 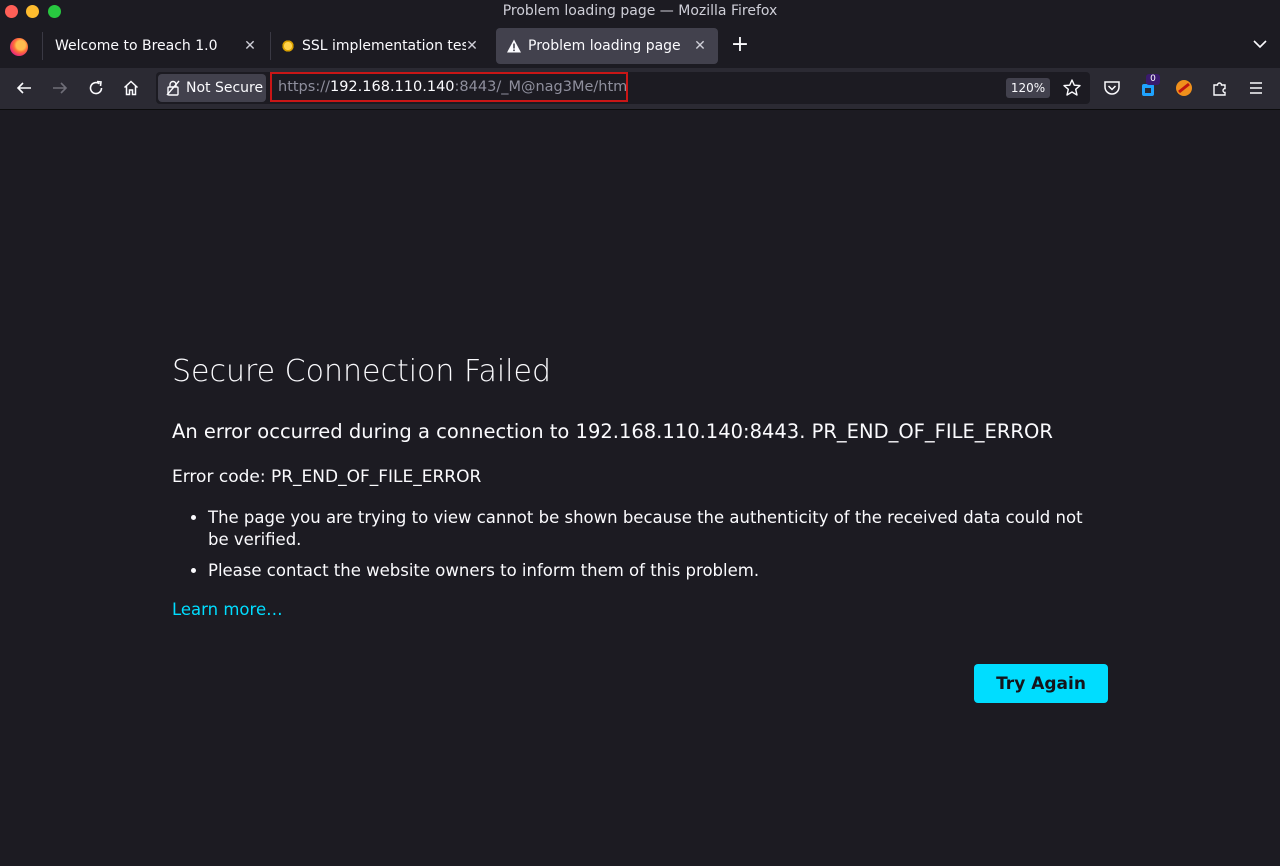 What do you see at coordinates (1112, 88) in the screenshot?
I see `pocket-icon` at bounding box center [1112, 88].